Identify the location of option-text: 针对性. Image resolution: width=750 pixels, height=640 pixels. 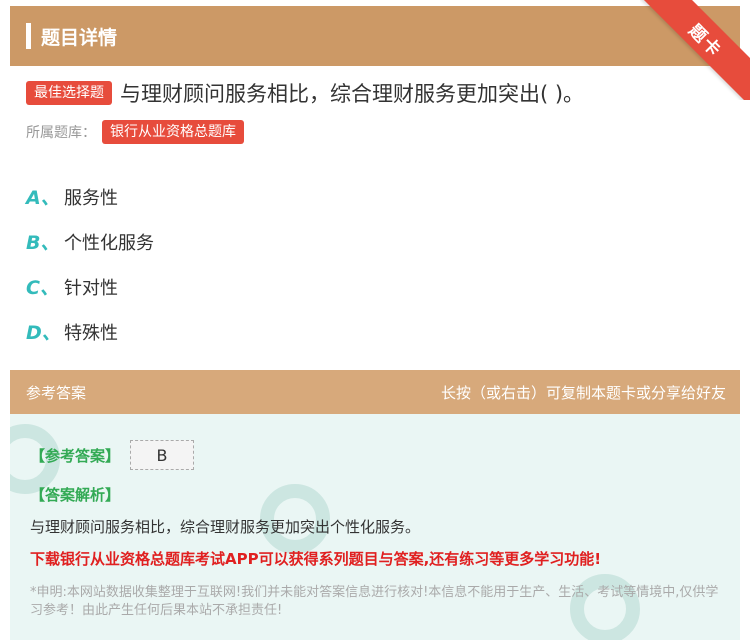
(91, 288).